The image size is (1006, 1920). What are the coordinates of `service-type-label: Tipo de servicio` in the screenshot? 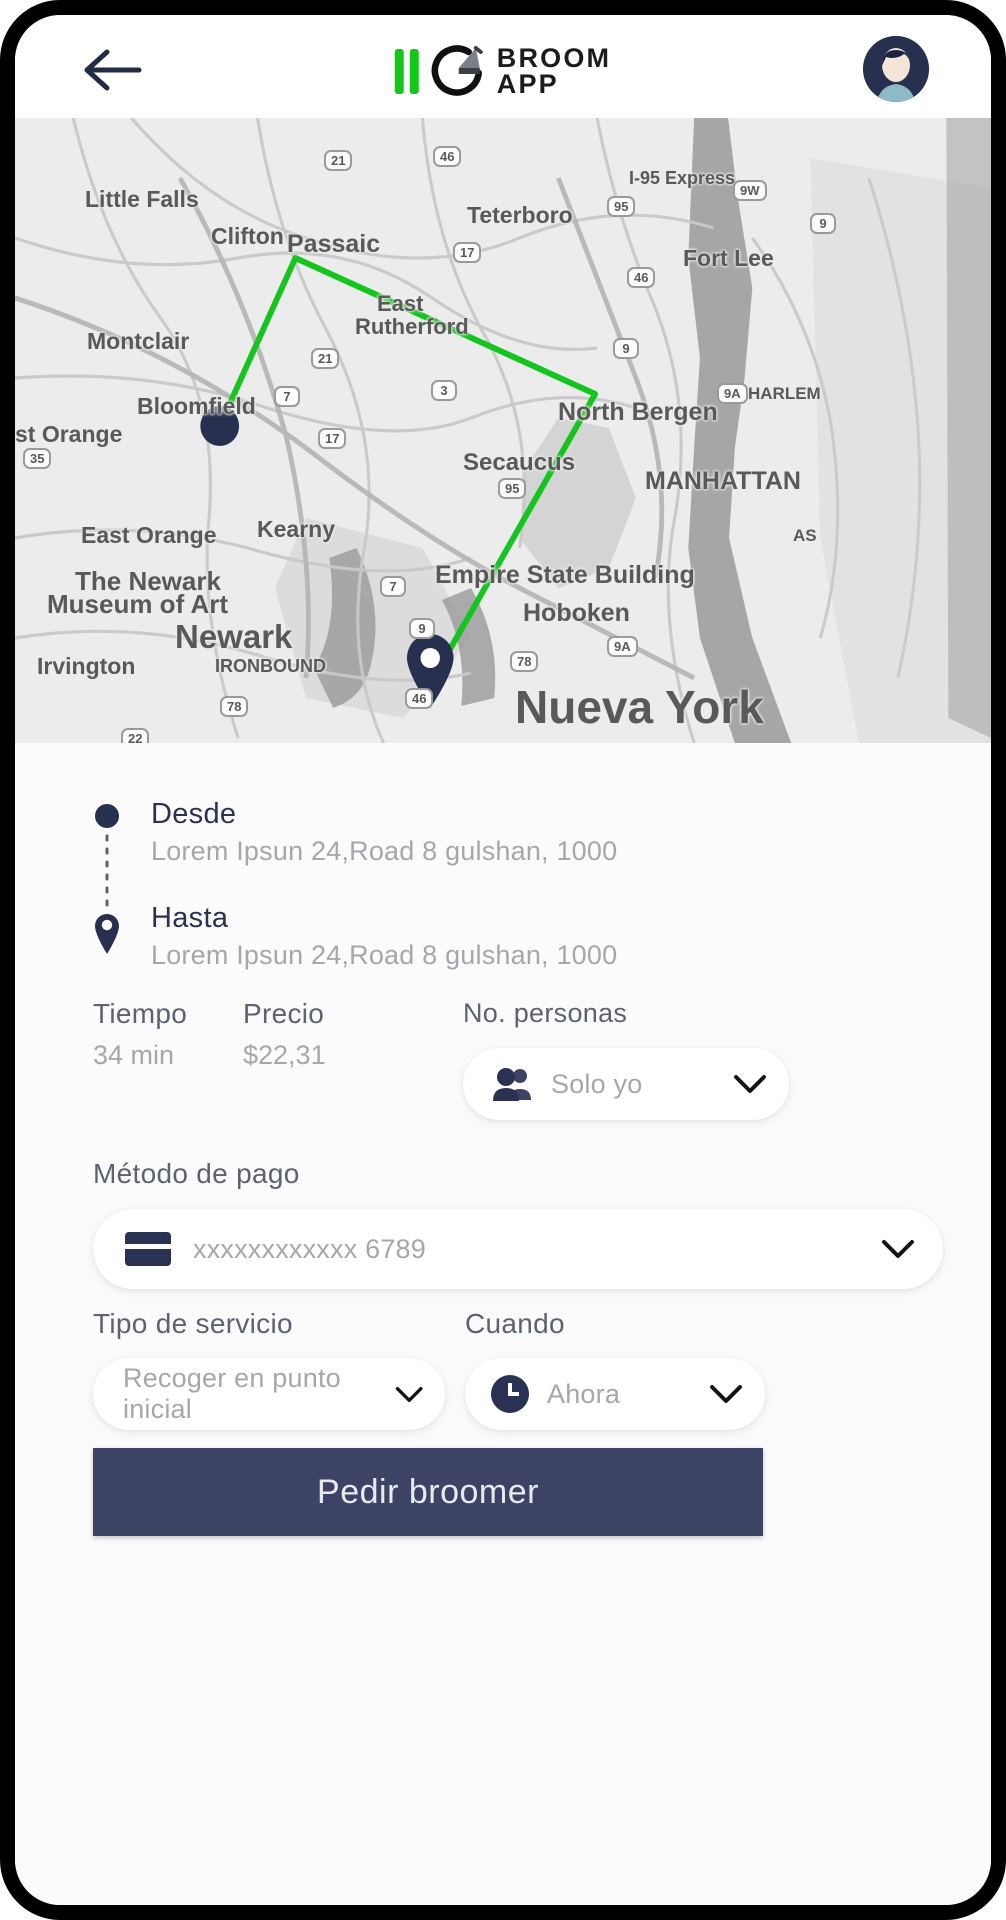 It's located at (193, 1323).